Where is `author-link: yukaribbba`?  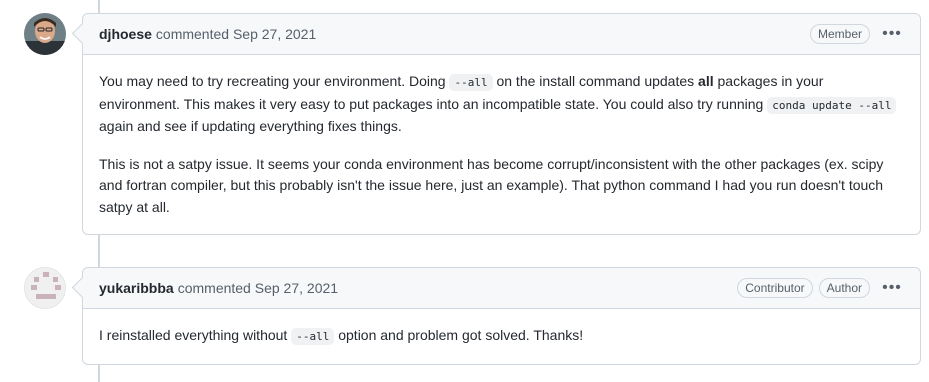 author-link: yukaribbba is located at coordinates (136, 288).